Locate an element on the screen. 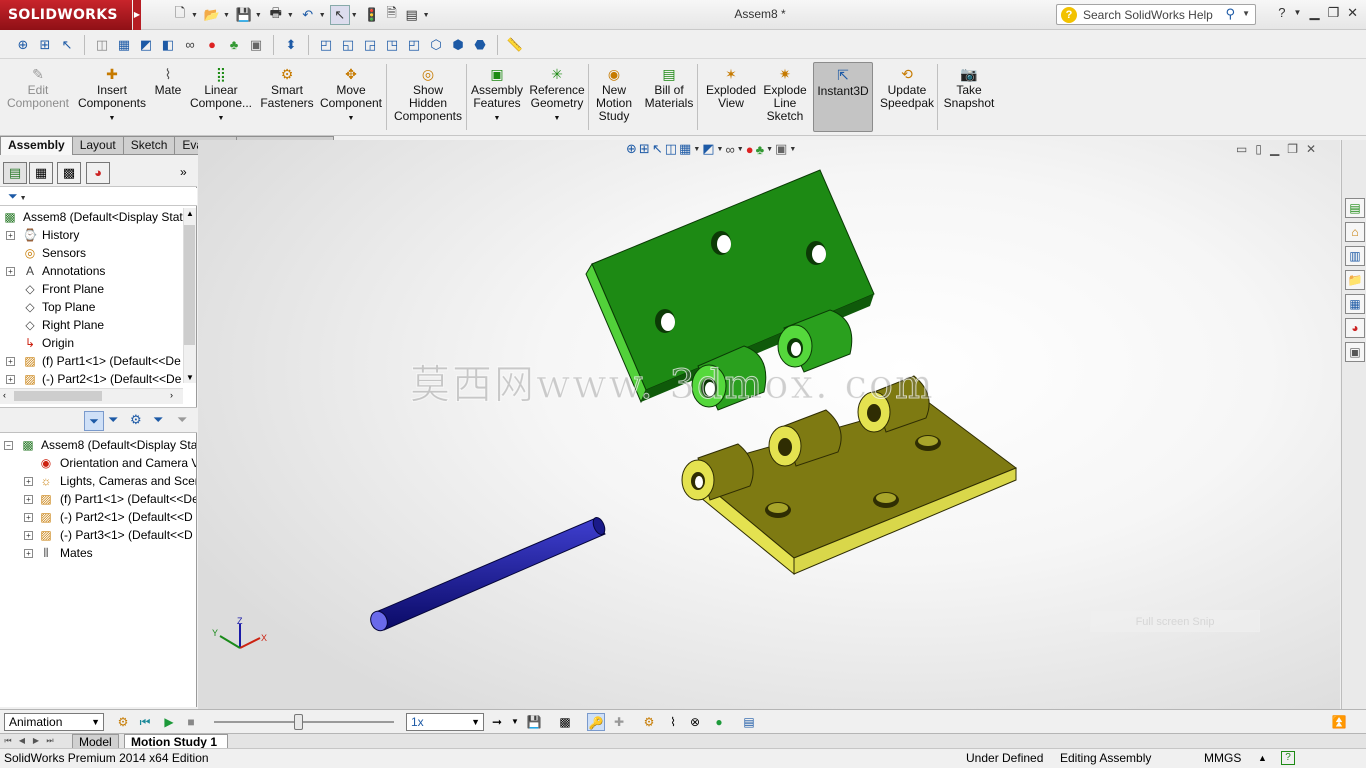 Image resolution: width=1366 pixels, height=768 pixels. filter-animation-icon: ⏷ is located at coordinates (94, 421).